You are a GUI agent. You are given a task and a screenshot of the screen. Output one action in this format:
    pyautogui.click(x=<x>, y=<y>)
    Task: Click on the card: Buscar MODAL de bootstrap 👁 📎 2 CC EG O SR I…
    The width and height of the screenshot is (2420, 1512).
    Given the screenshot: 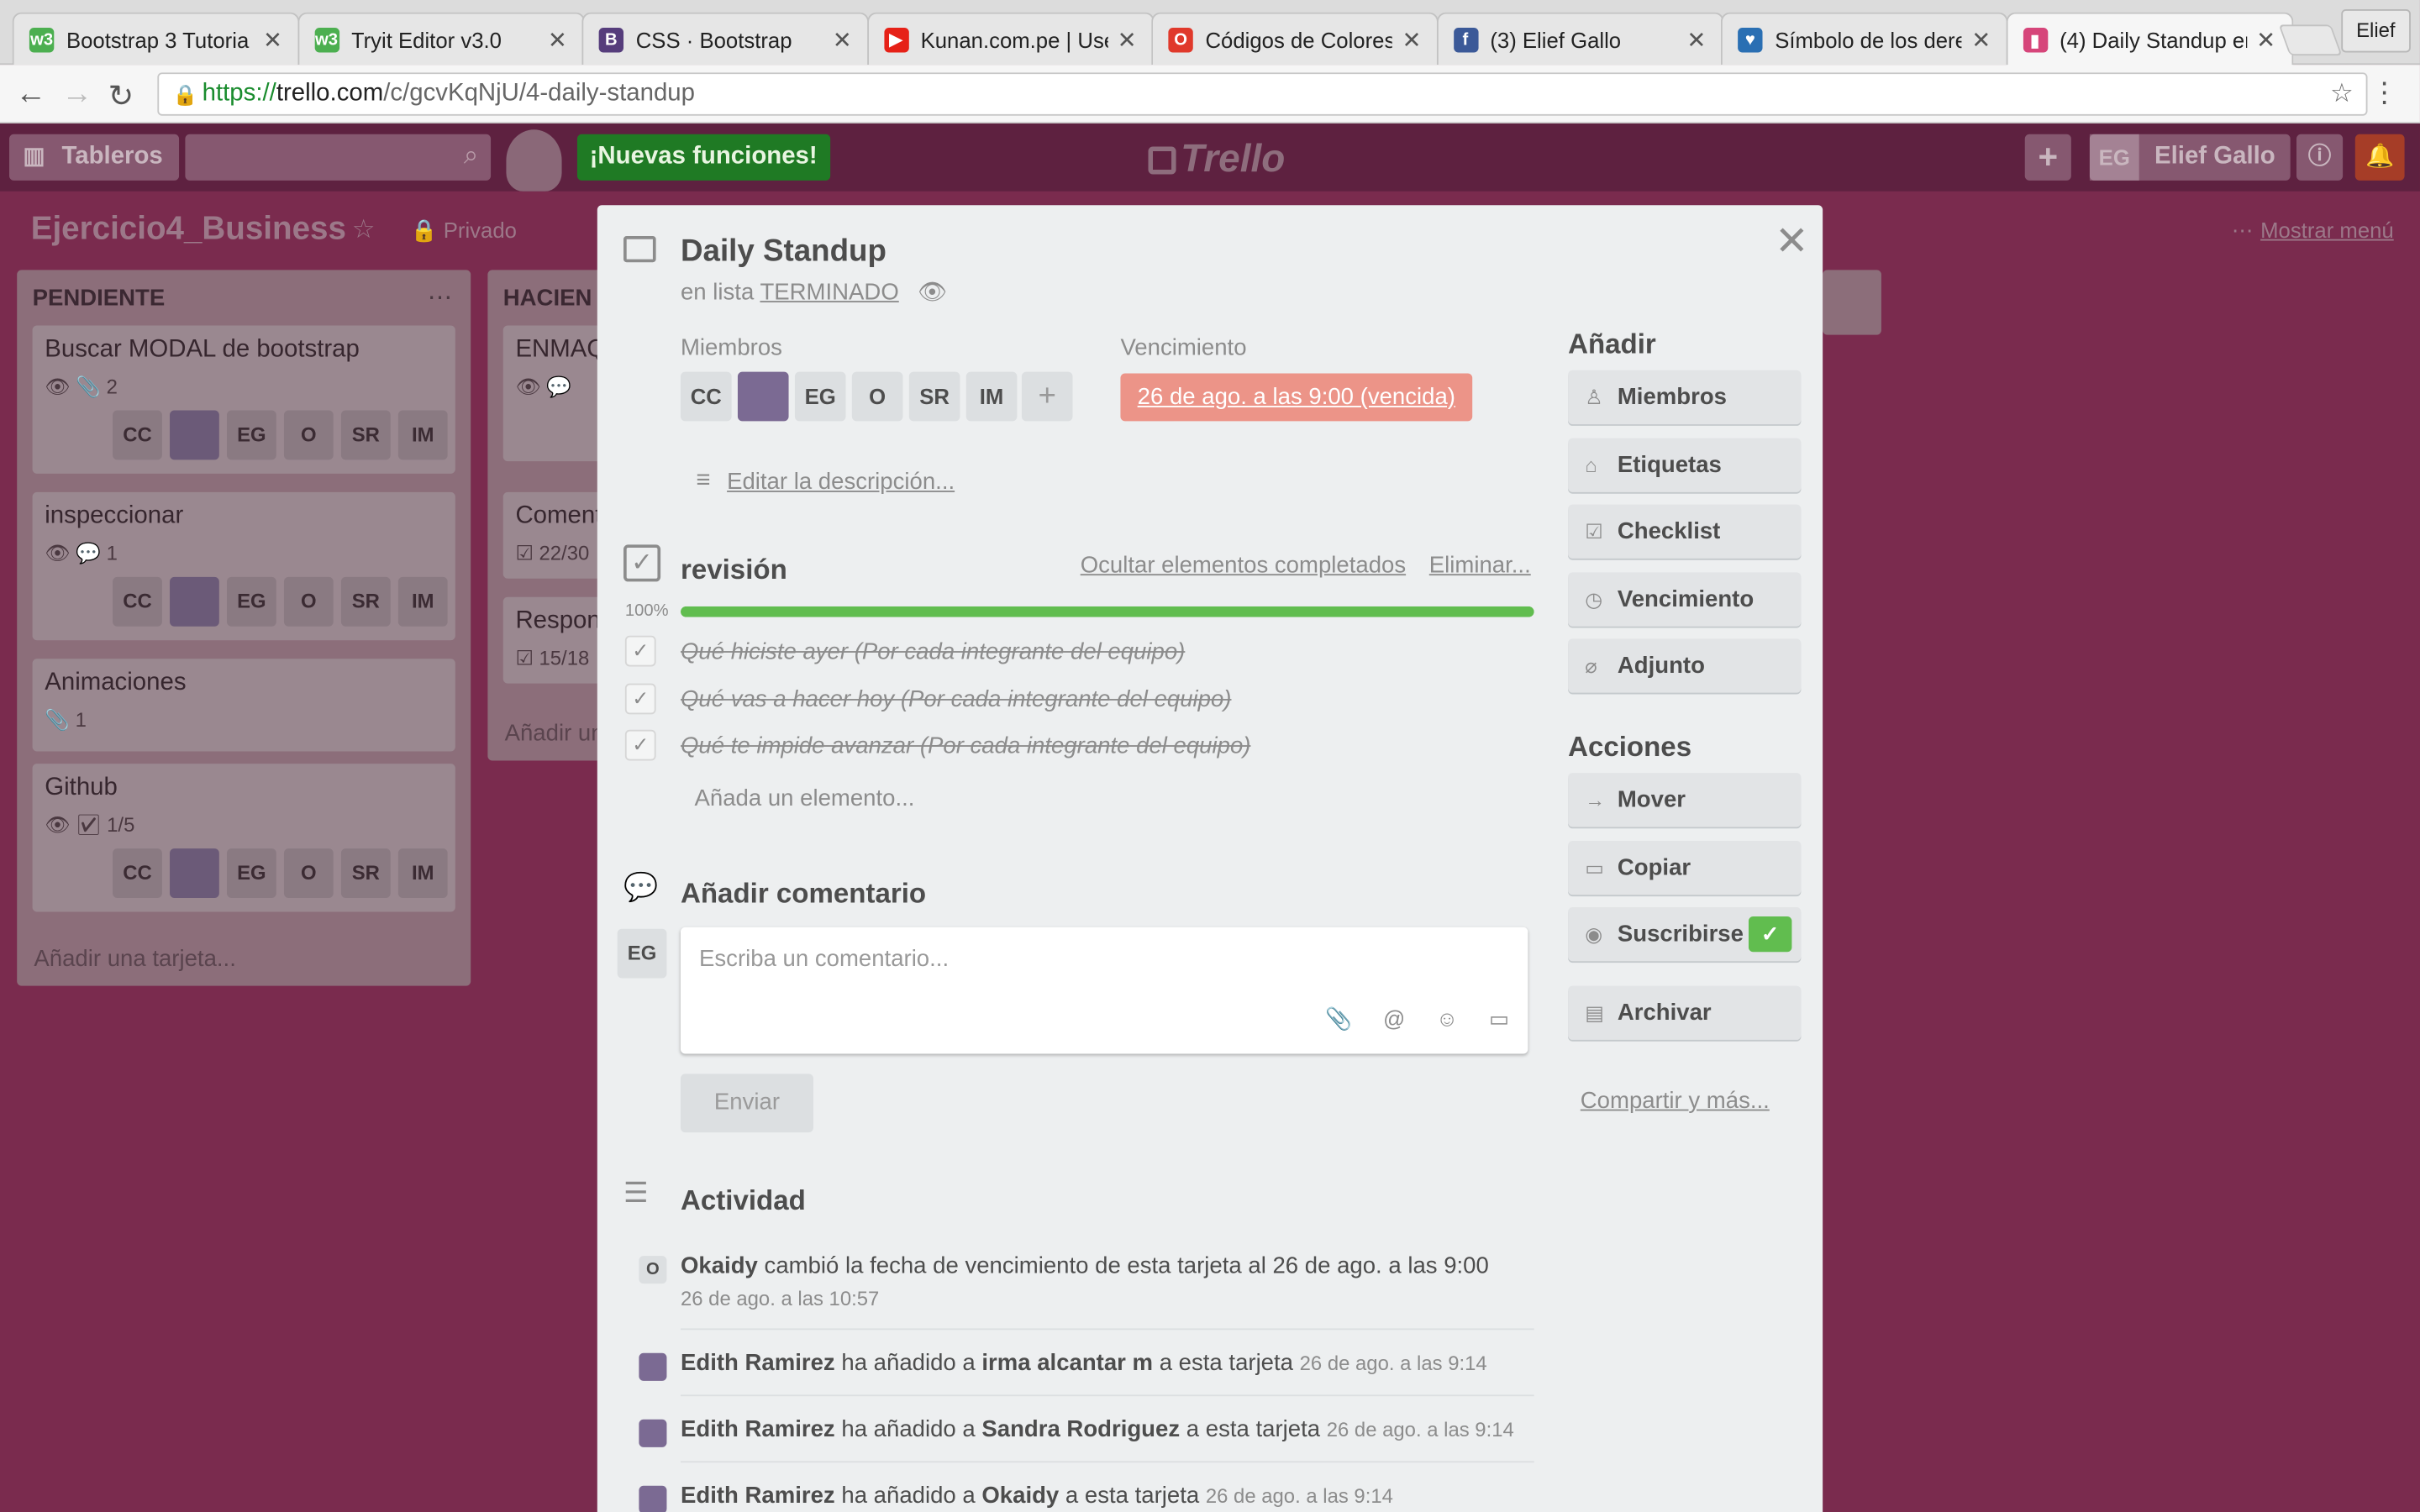 What is the action you would take?
    pyautogui.click(x=243, y=399)
    